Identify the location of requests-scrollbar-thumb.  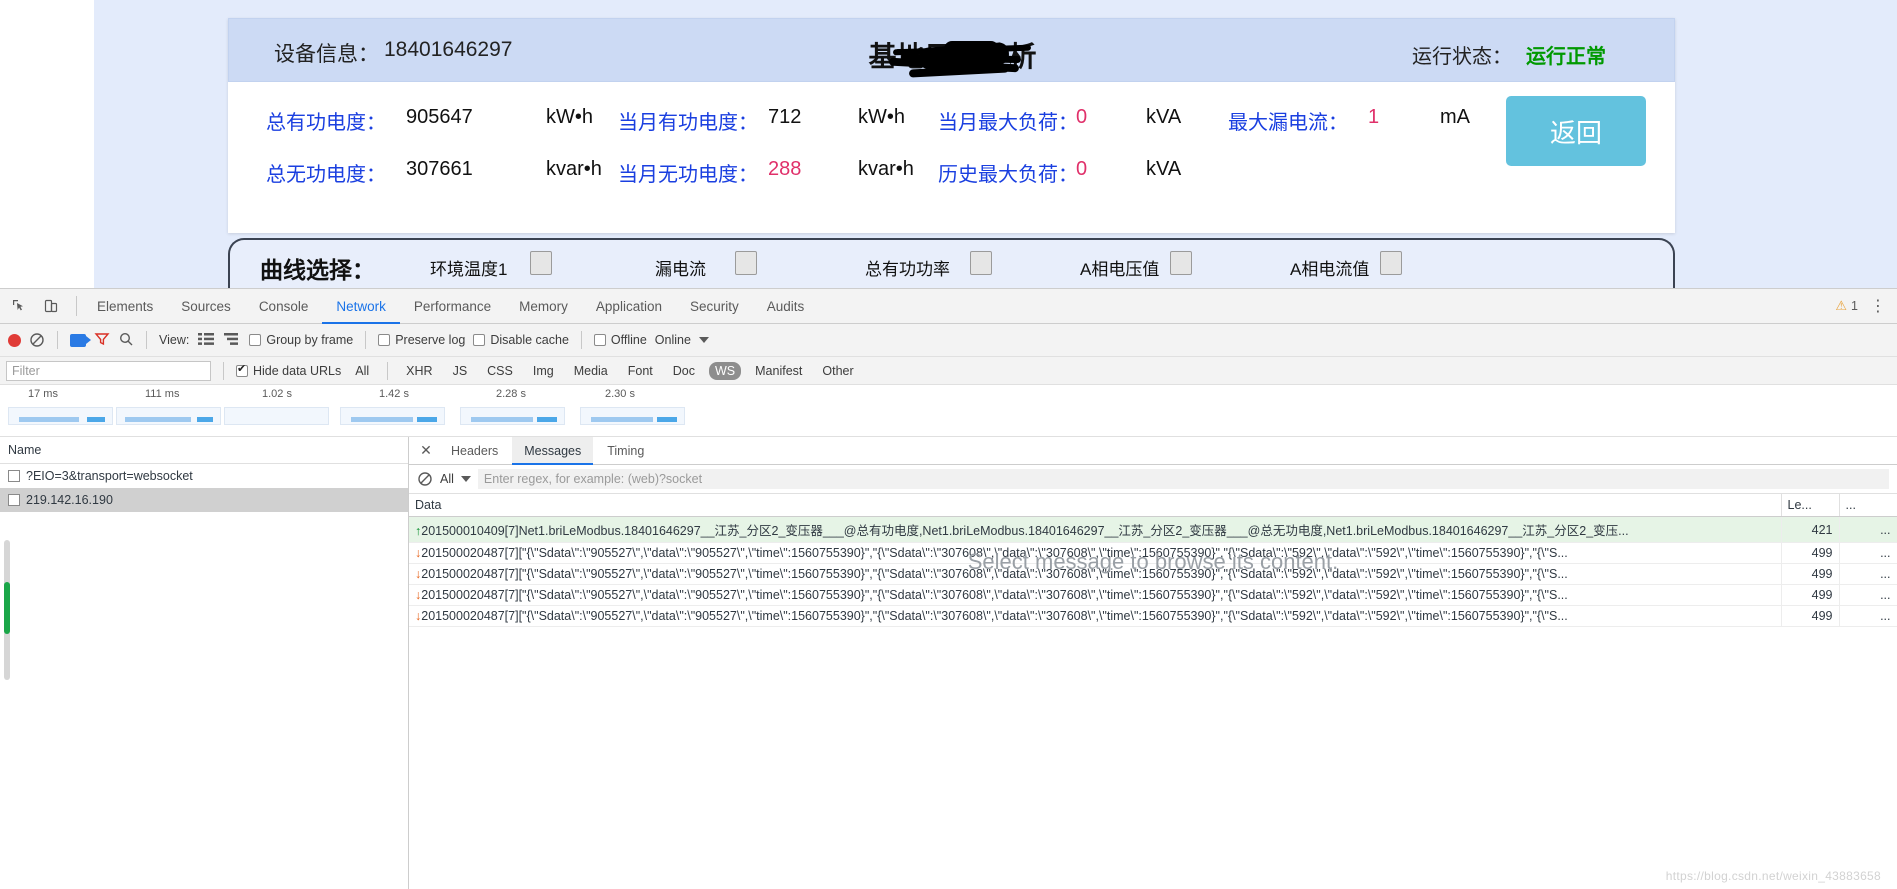
(7, 608).